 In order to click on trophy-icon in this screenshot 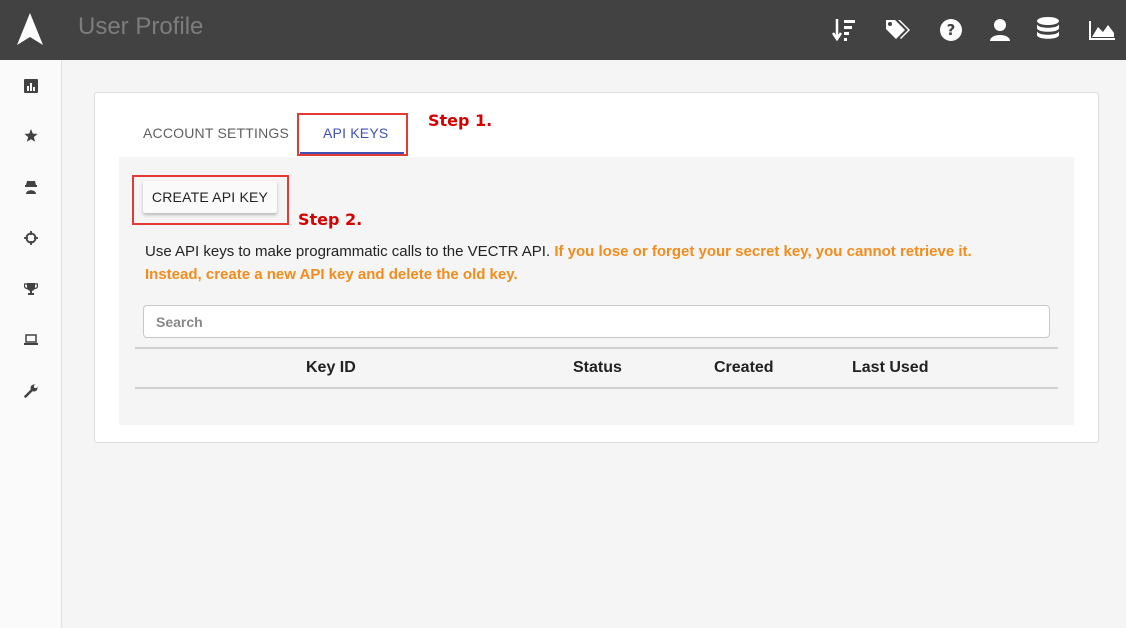, I will do `click(31, 289)`.